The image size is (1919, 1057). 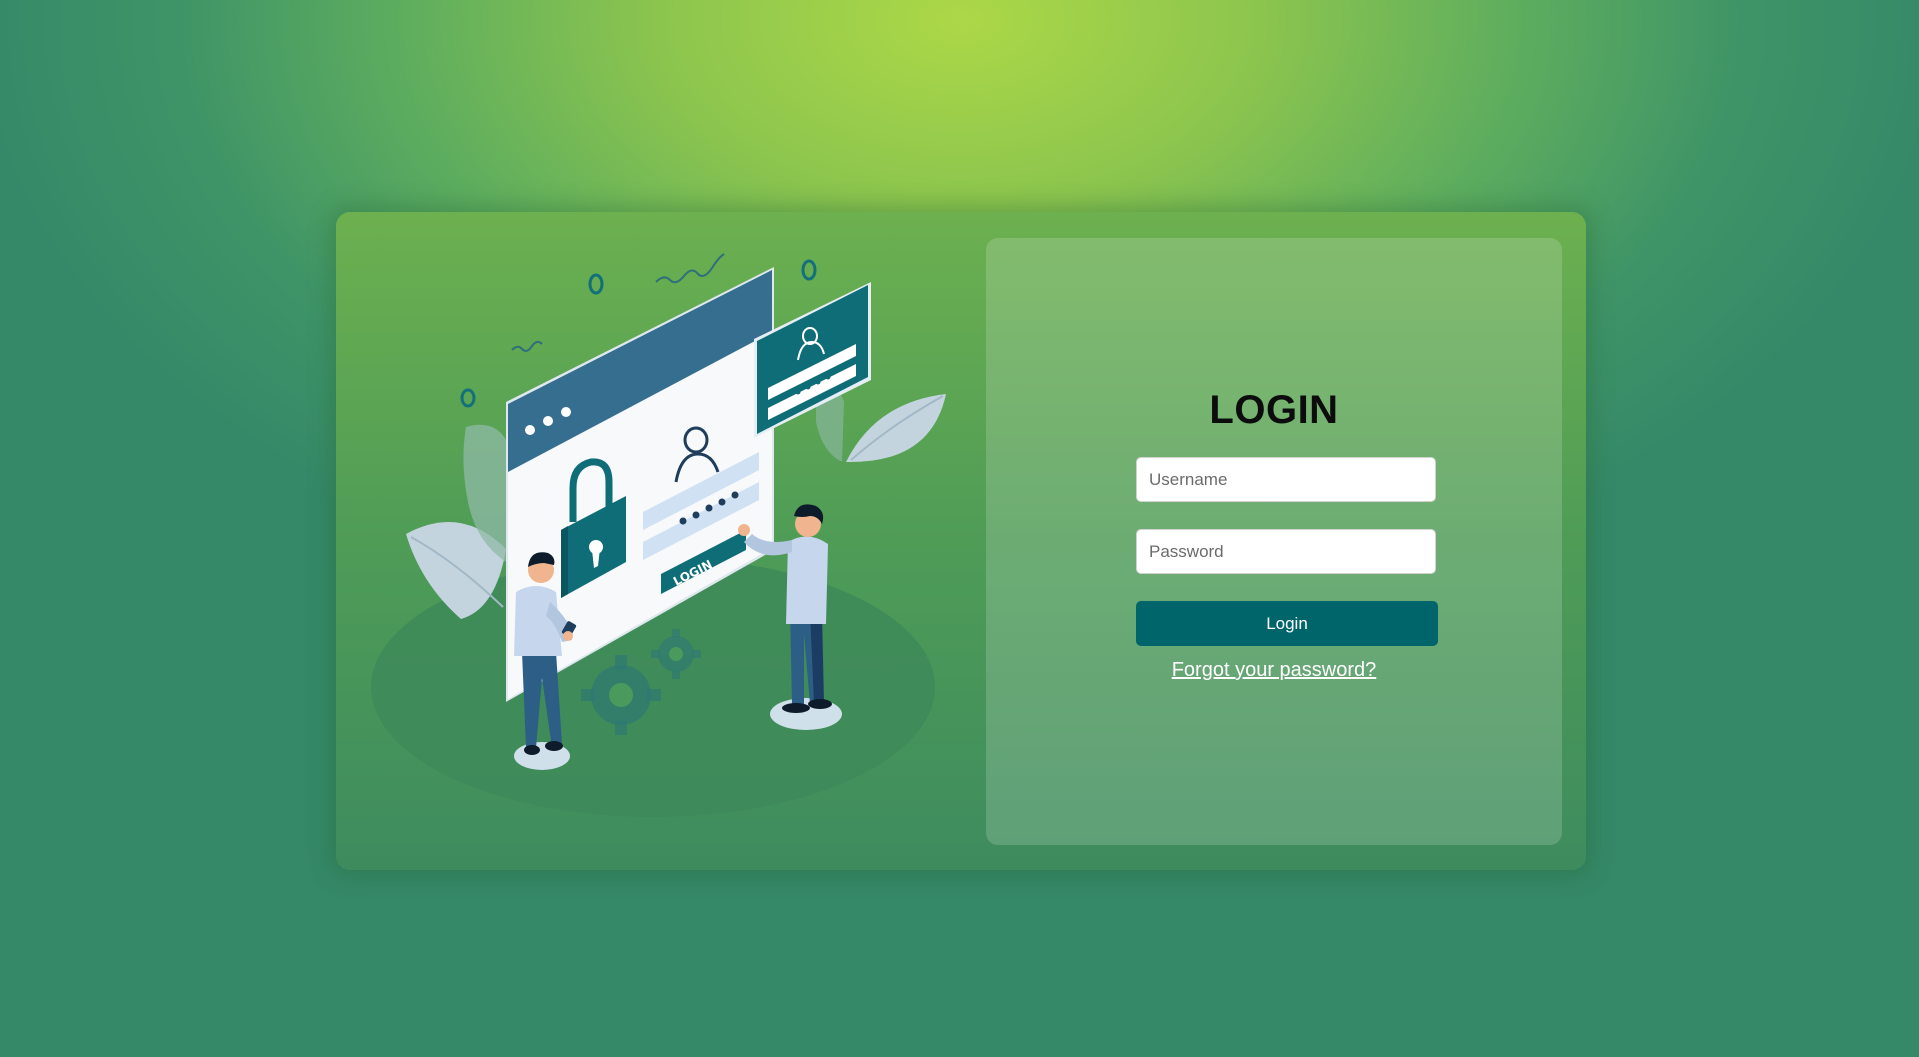 What do you see at coordinates (1274, 410) in the screenshot?
I see `login-title: LOGIN` at bounding box center [1274, 410].